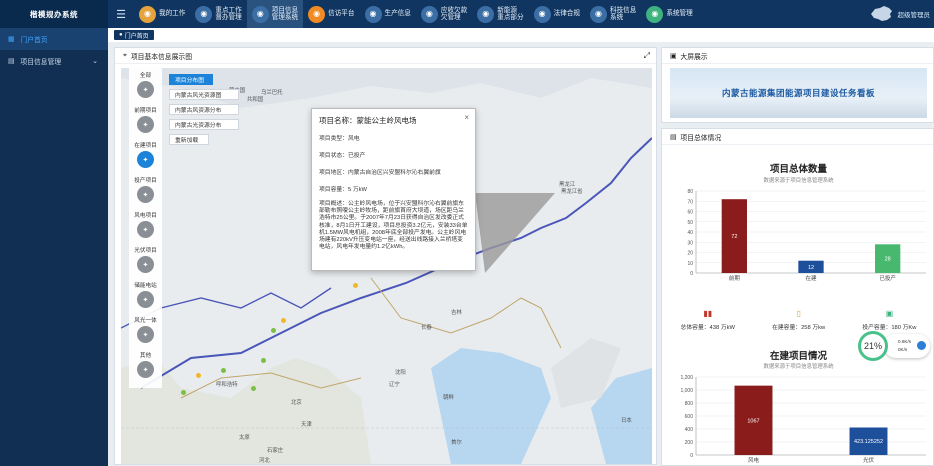 Image resolution: width=934 pixels, height=466 pixels. Describe the element at coordinates (368, 120) in the screenshot. I see `popup-title: 项目名称：蒙能公主岭风电场` at that location.